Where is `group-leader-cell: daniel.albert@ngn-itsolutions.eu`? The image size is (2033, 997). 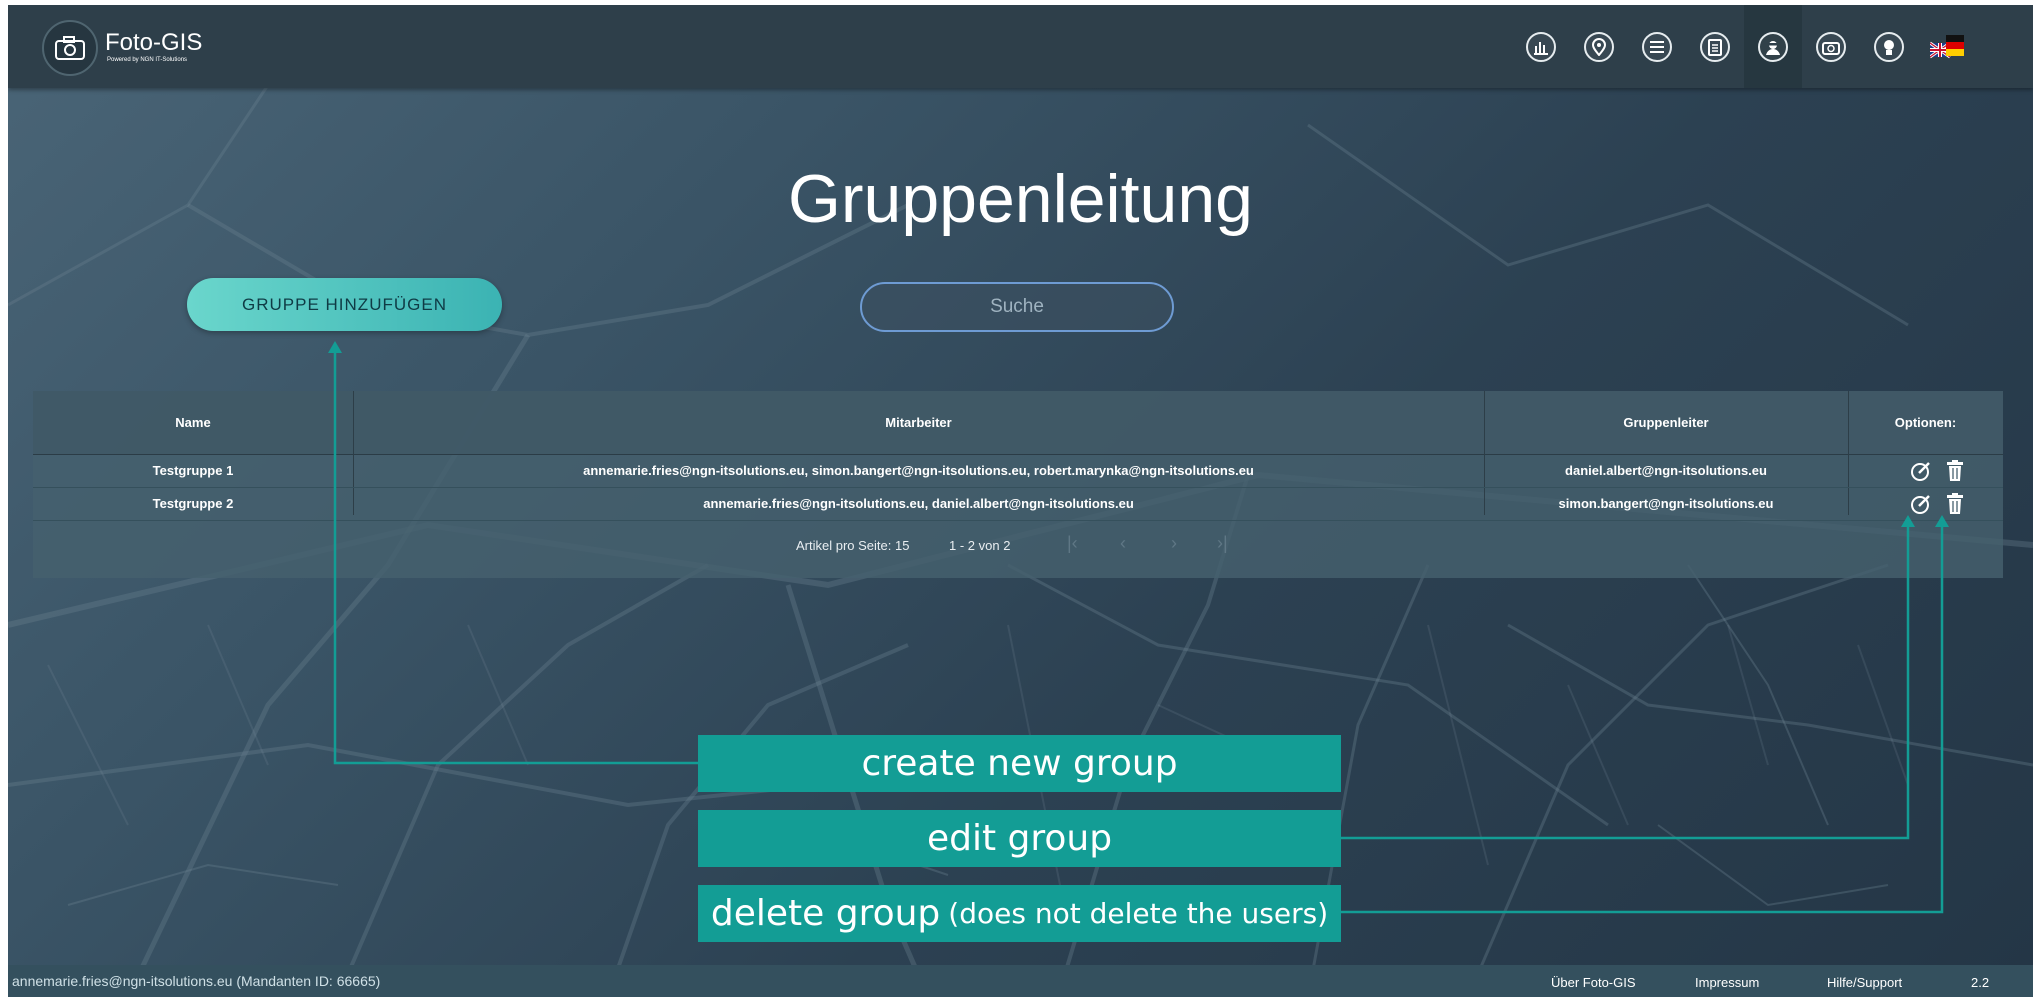
group-leader-cell: daniel.albert@ngn-itsolutions.eu is located at coordinates (1666, 470).